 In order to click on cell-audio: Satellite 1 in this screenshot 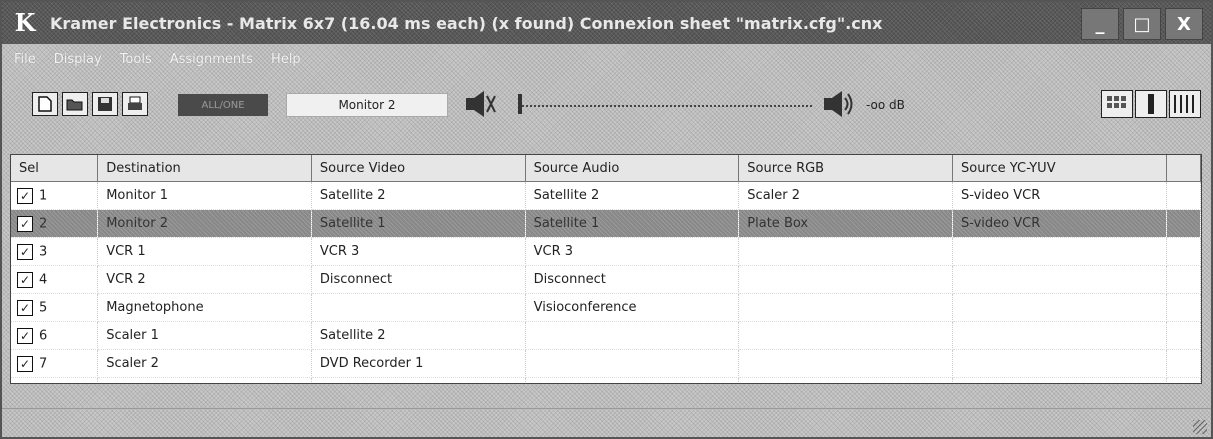, I will do `click(632, 223)`.